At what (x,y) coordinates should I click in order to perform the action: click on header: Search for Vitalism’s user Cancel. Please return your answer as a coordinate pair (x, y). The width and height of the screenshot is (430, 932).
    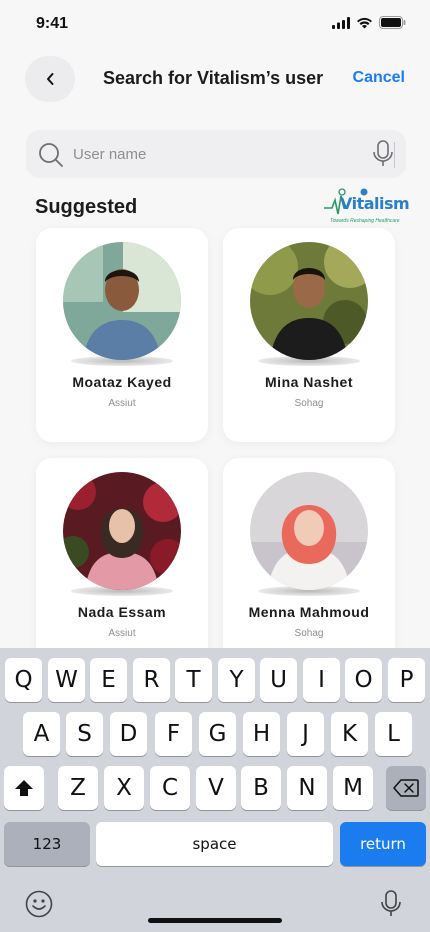
    Looking at the image, I should click on (215, 78).